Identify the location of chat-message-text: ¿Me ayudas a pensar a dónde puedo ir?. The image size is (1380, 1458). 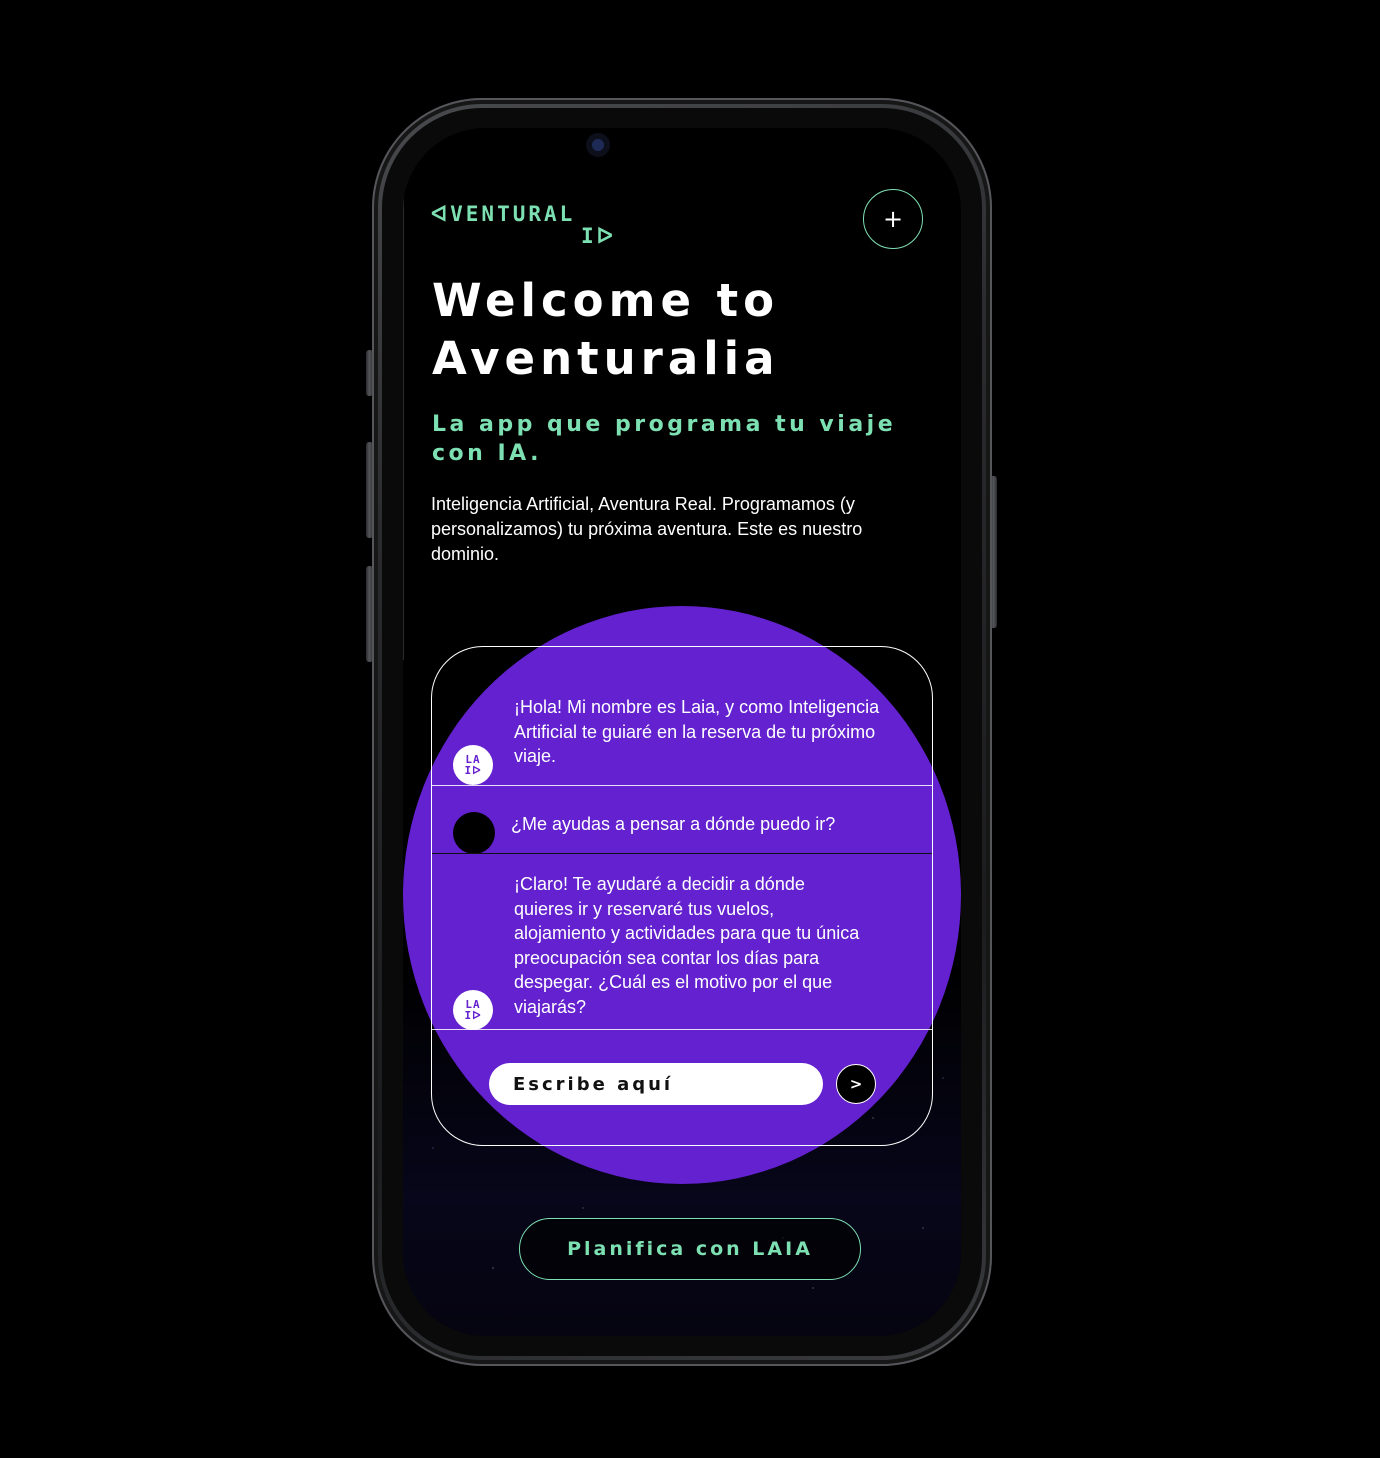
(673, 824).